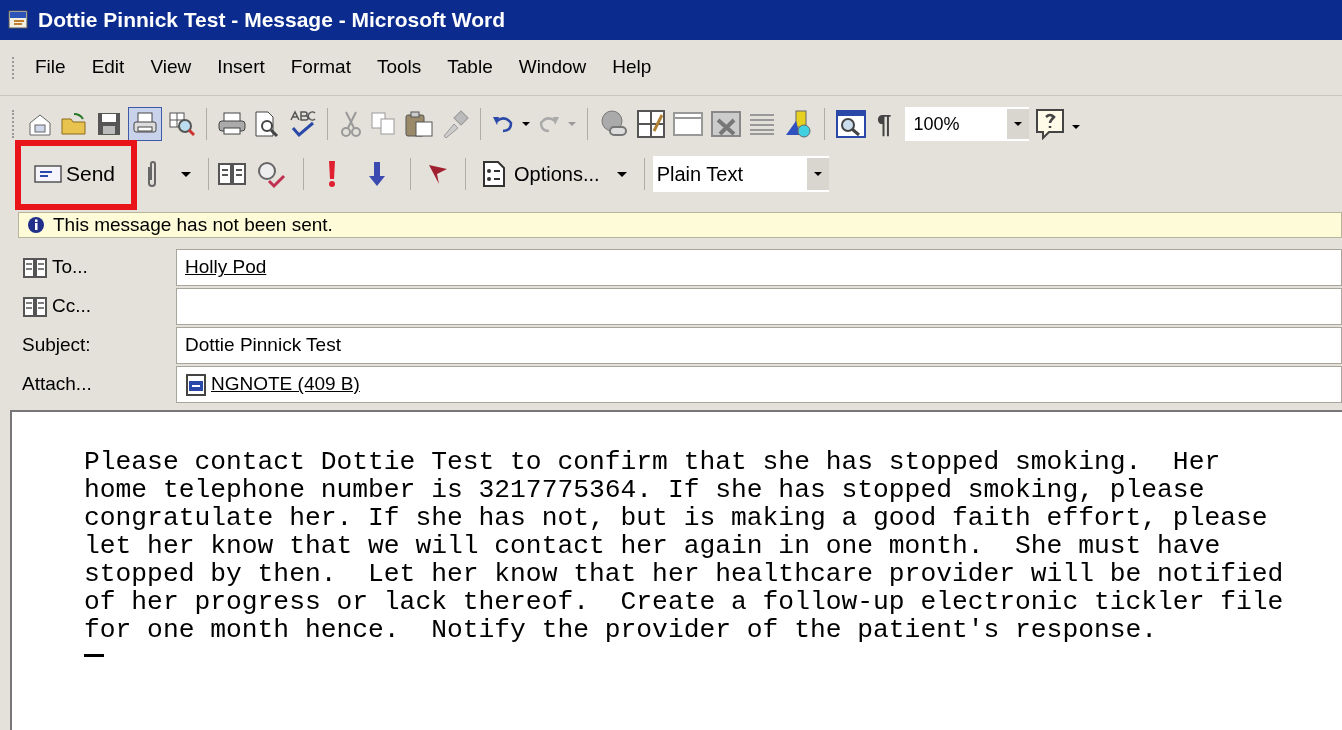  What do you see at coordinates (621, 630) in the screenshot?
I see `body-text-line: for one month hence. Notify the provider of the patient's response.` at bounding box center [621, 630].